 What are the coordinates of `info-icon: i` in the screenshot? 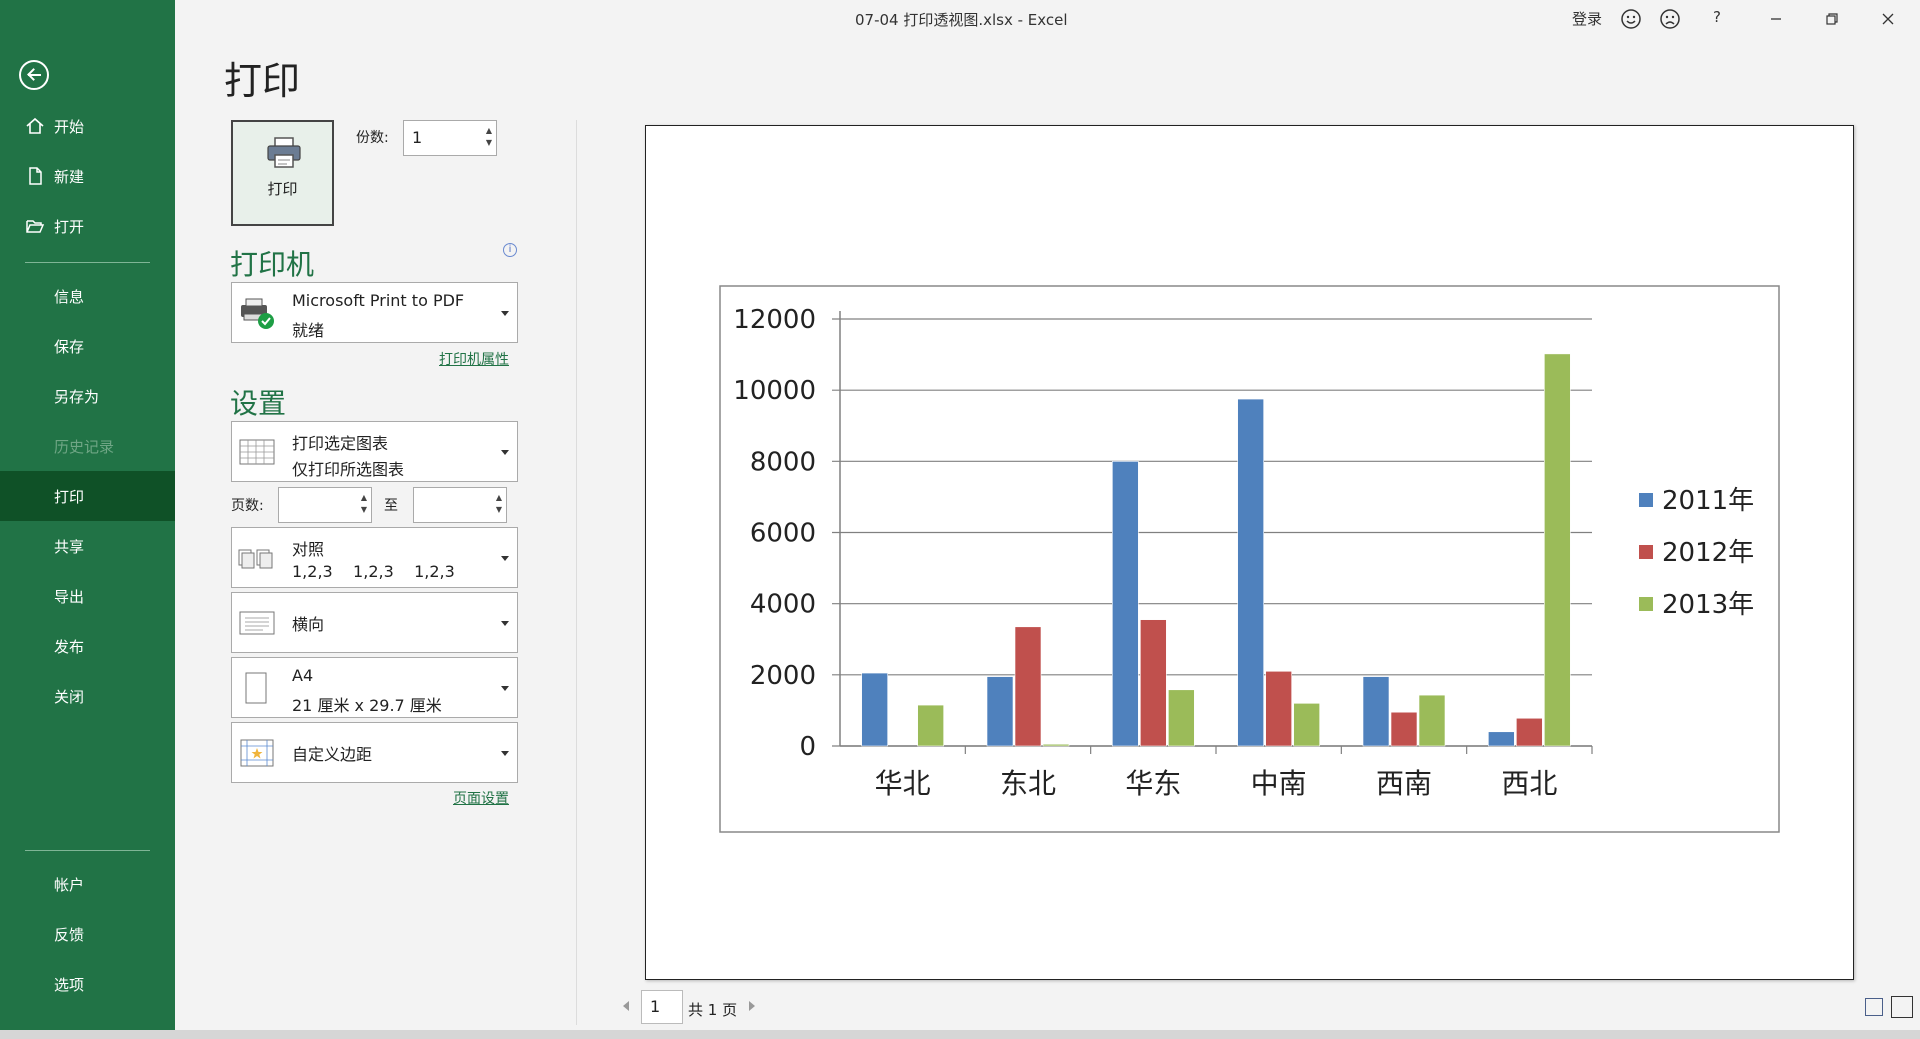 It's located at (510, 250).